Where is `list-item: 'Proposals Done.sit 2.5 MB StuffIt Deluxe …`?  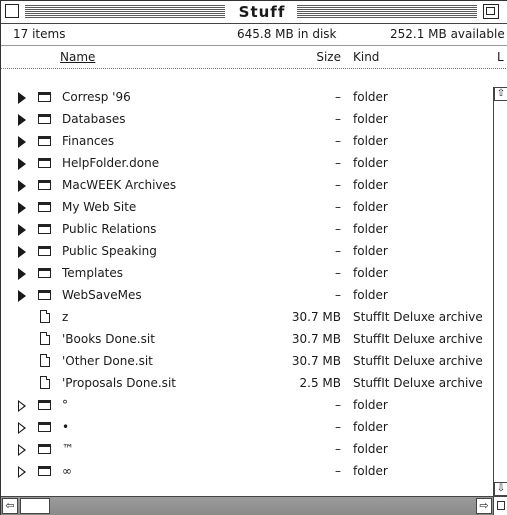
list-item: 'Proposals Done.sit 2.5 MB StuffIt Deluxe … is located at coordinates (247, 384).